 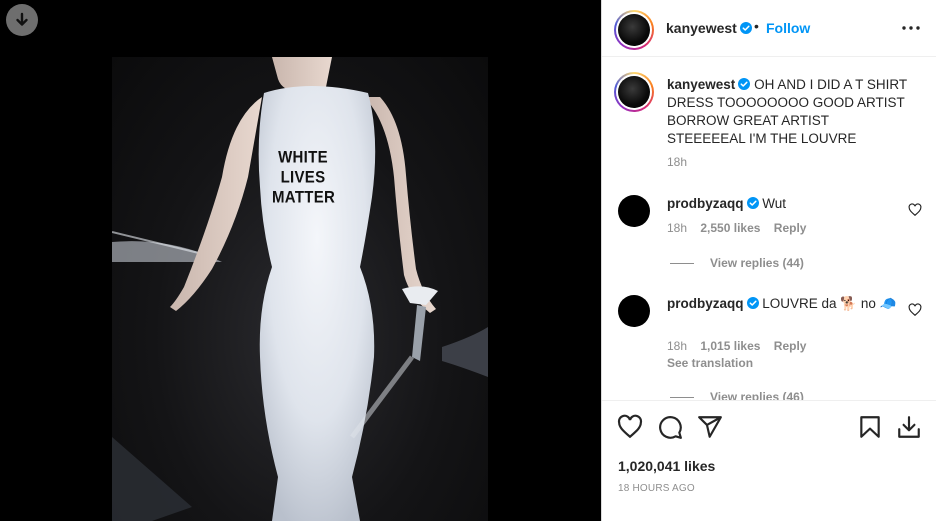 I want to click on see-translation-link: See translation, so click(x=710, y=363).